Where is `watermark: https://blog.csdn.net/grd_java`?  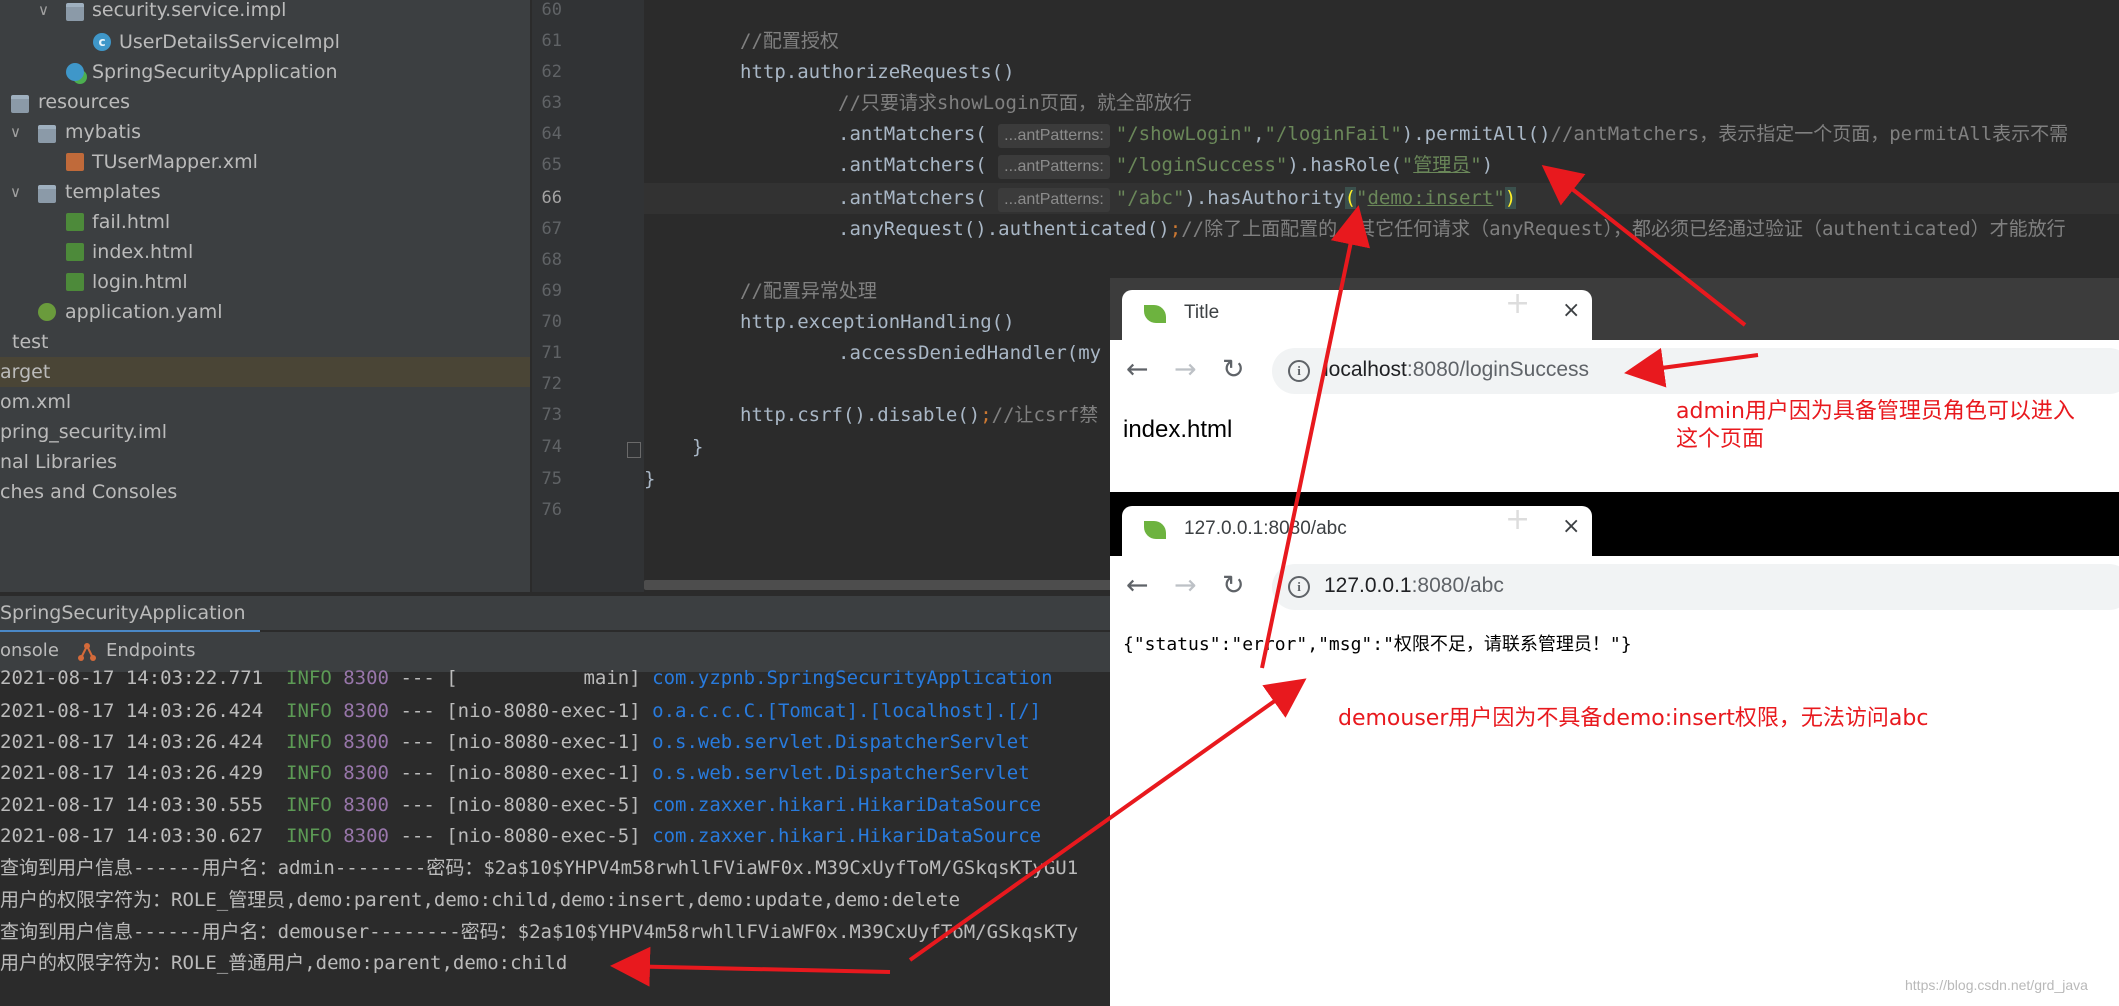
watermark: https://blog.csdn.net/grd_java is located at coordinates (1996, 985).